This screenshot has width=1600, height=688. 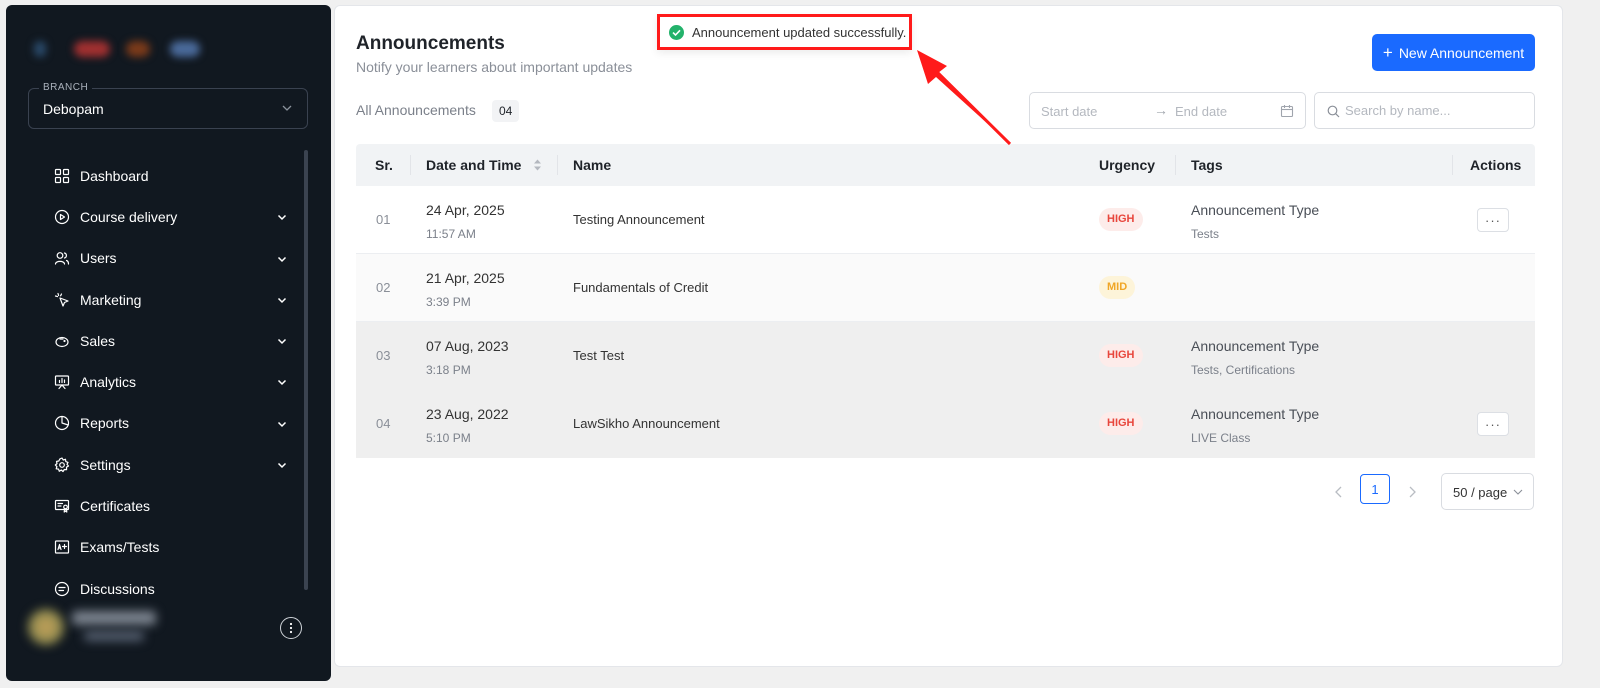 I want to click on sidebar-item-label: Dashboard, so click(x=114, y=175).